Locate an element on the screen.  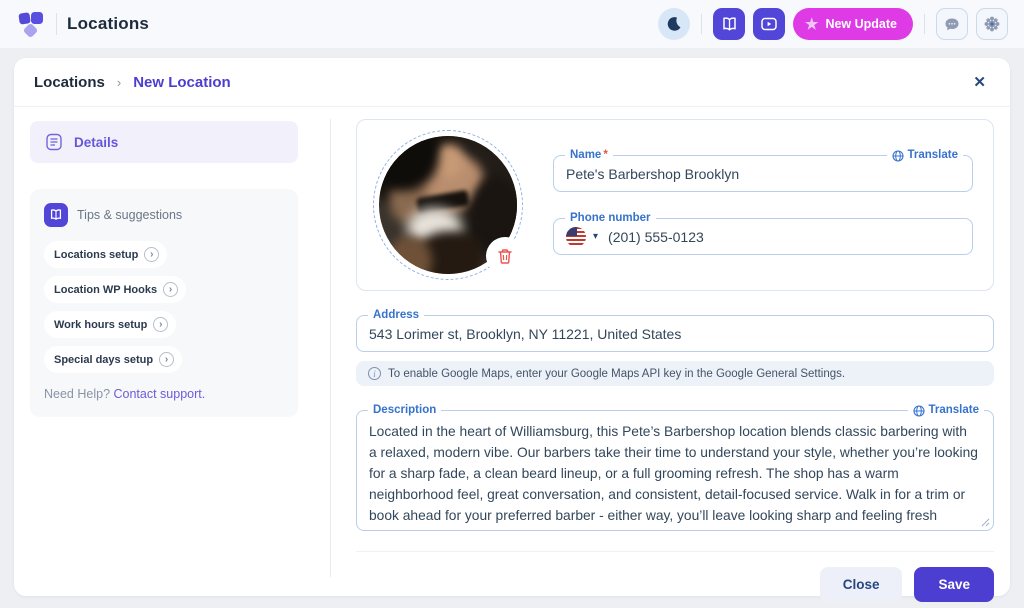
trash-icon is located at coordinates (505, 256).